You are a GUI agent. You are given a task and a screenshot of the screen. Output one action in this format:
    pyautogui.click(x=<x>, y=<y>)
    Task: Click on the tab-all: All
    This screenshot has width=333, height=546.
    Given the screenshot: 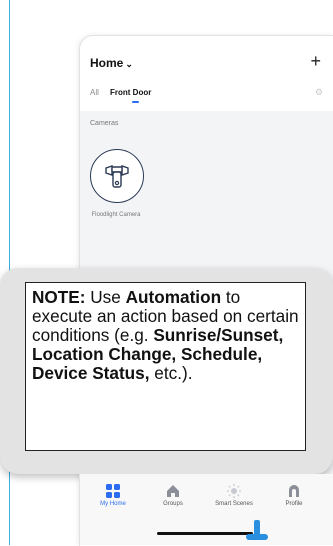 What is the action you would take?
    pyautogui.click(x=94, y=92)
    